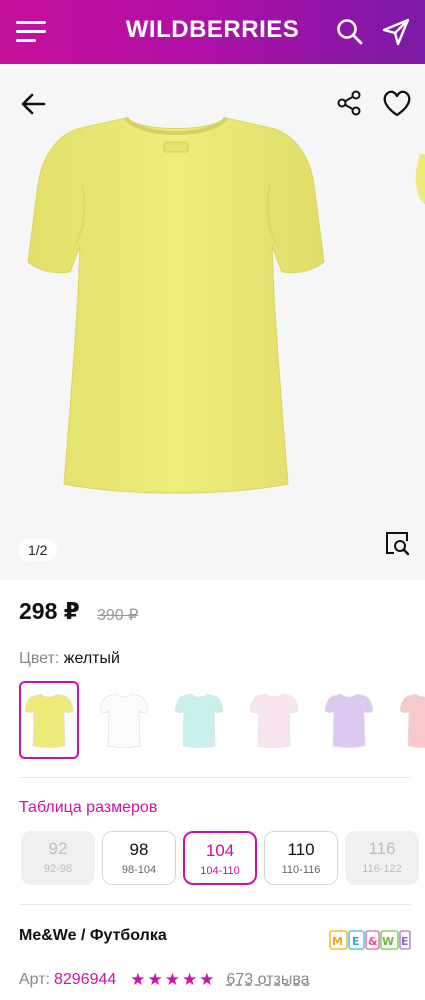  What do you see at coordinates (49, 611) in the screenshot?
I see `current-price: 298 ₽` at bounding box center [49, 611].